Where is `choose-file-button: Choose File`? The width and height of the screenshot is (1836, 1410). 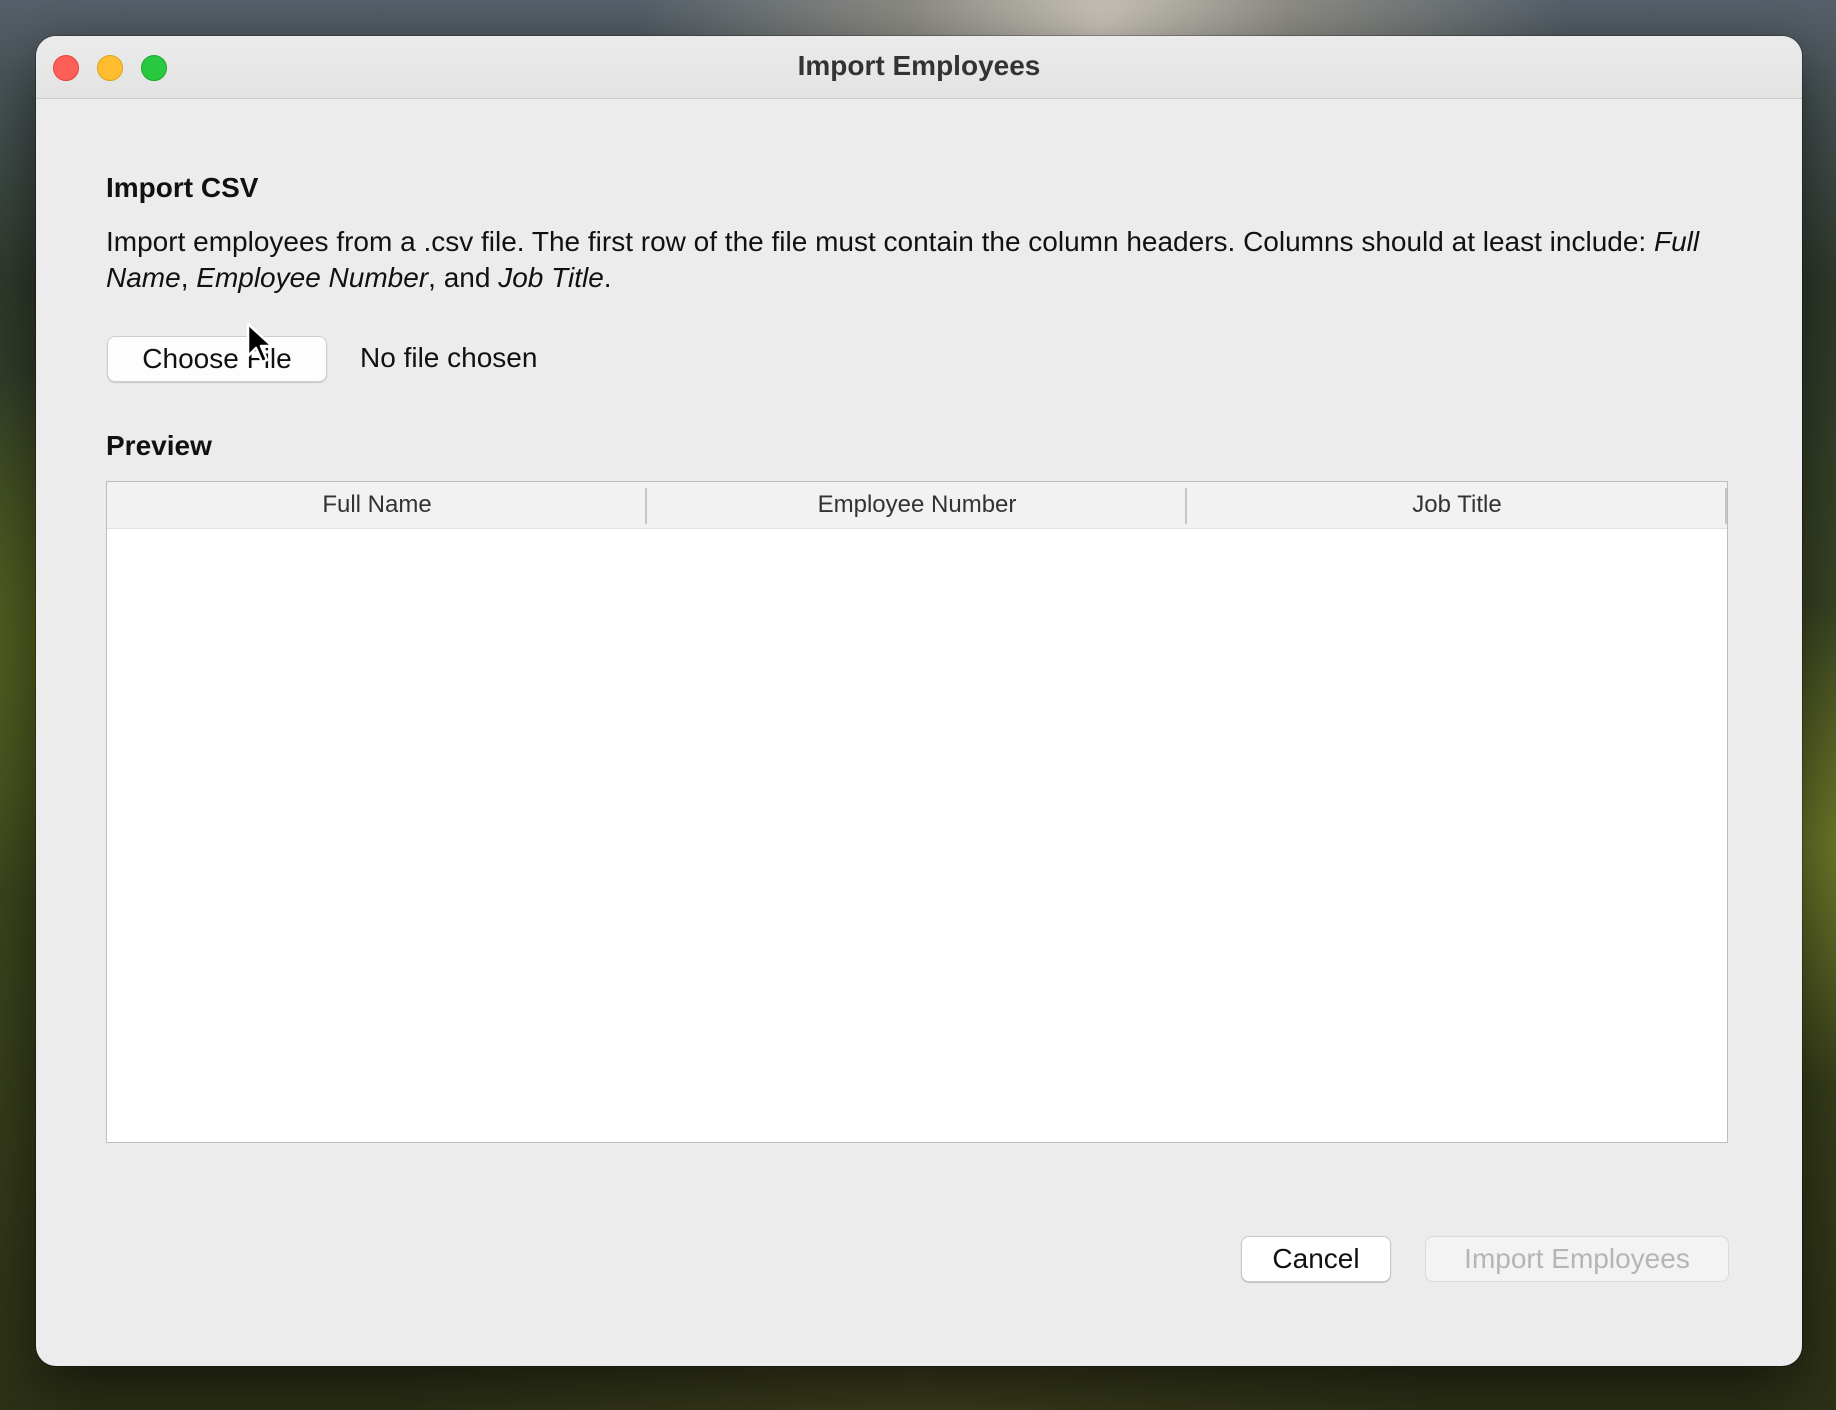
choose-file-button: Choose File is located at coordinates (217, 359).